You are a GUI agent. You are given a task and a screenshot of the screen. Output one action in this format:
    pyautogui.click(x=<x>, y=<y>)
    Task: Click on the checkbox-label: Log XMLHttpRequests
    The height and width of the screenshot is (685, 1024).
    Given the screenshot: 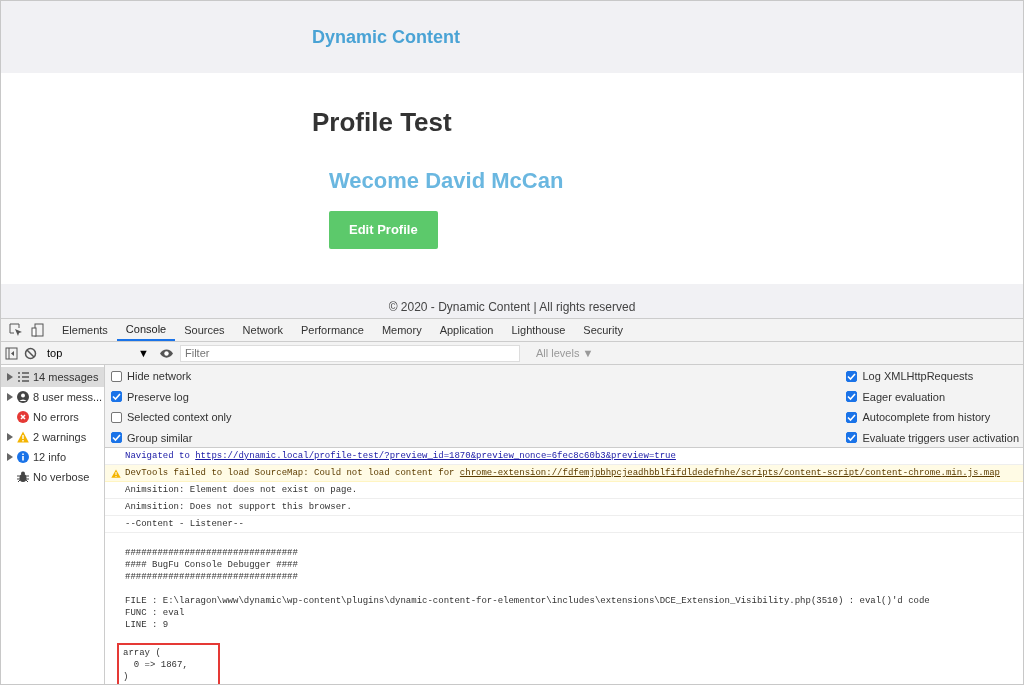 What is the action you would take?
    pyautogui.click(x=918, y=376)
    